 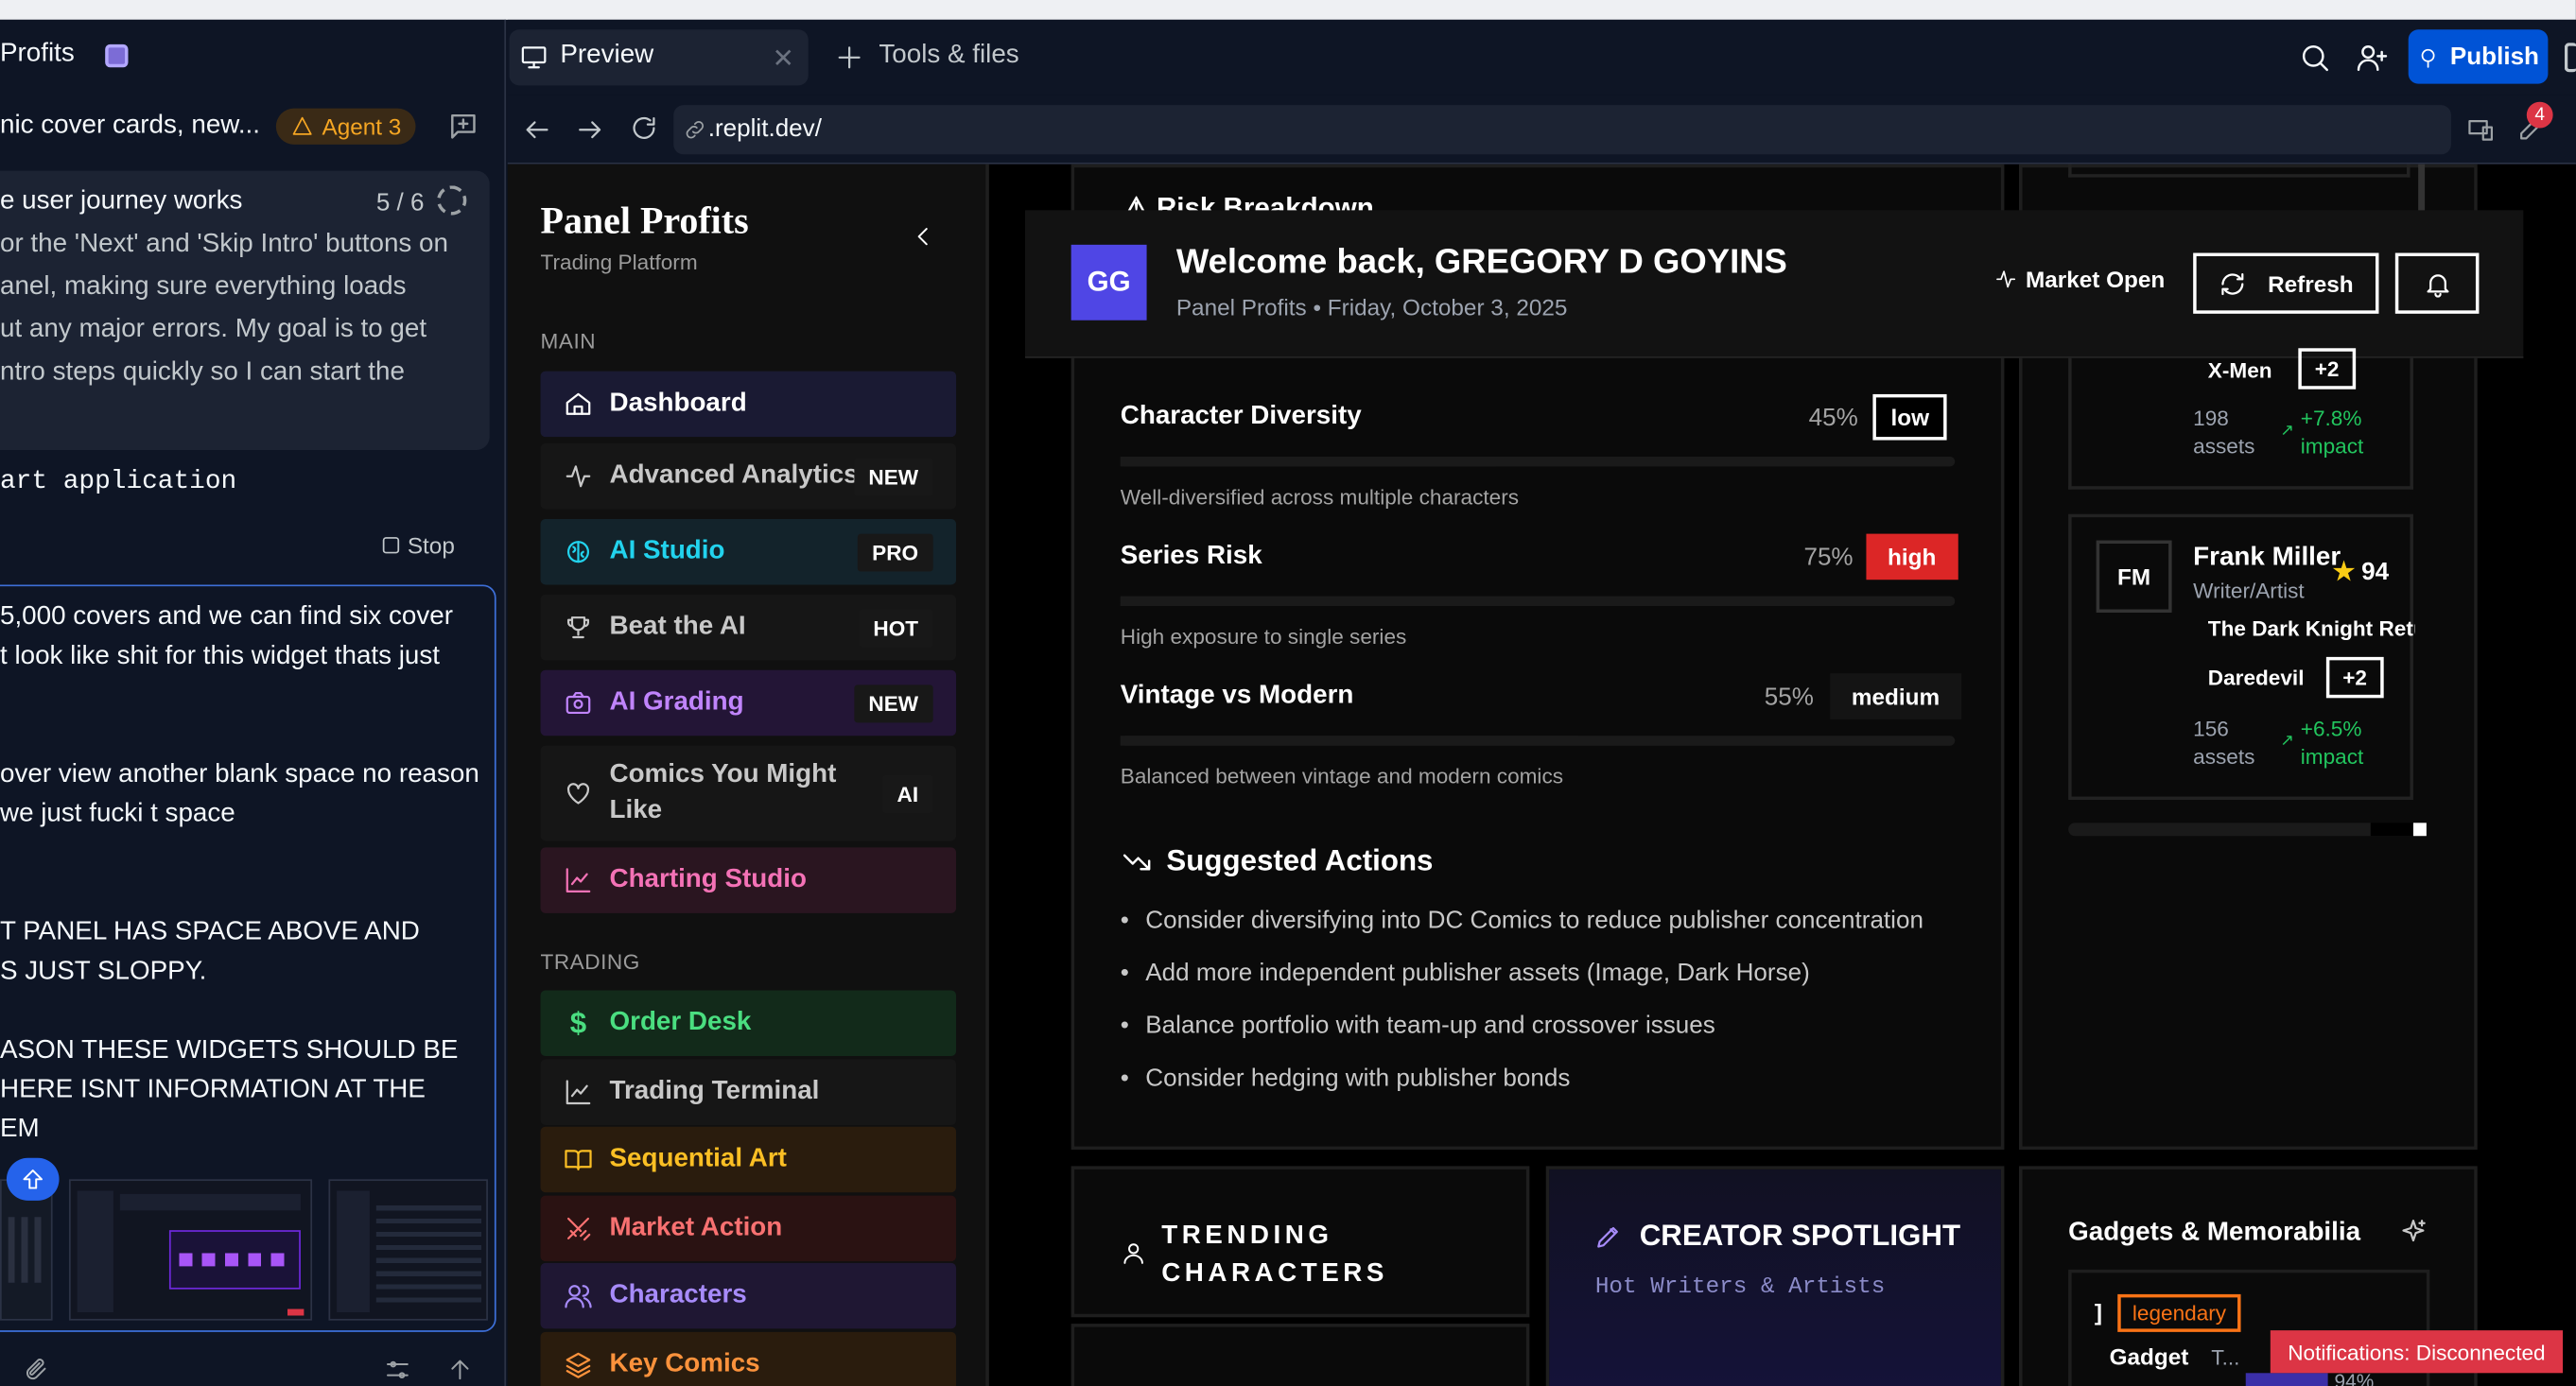 I want to click on url-field, so click(x=1562, y=130).